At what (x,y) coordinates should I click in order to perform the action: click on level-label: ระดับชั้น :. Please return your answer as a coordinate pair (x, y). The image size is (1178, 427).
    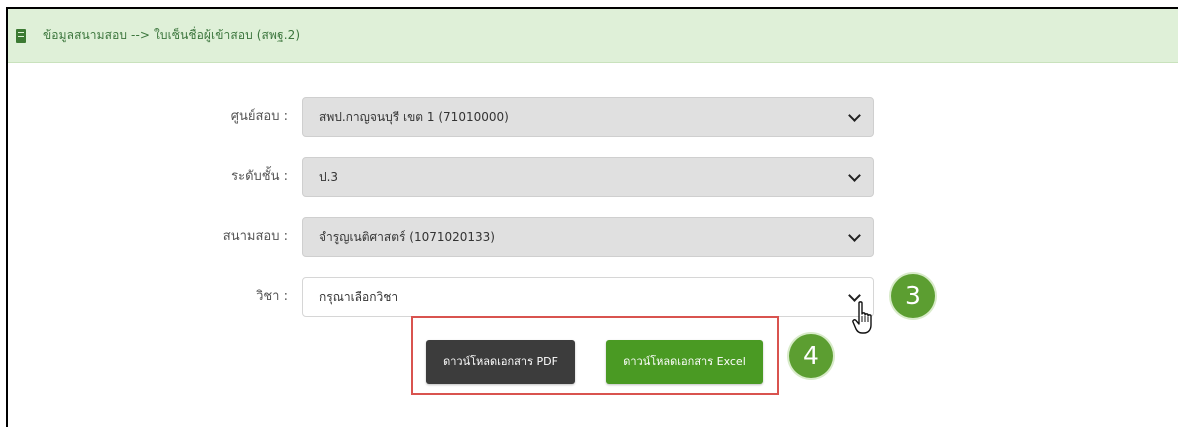
    Looking at the image, I should click on (259, 176).